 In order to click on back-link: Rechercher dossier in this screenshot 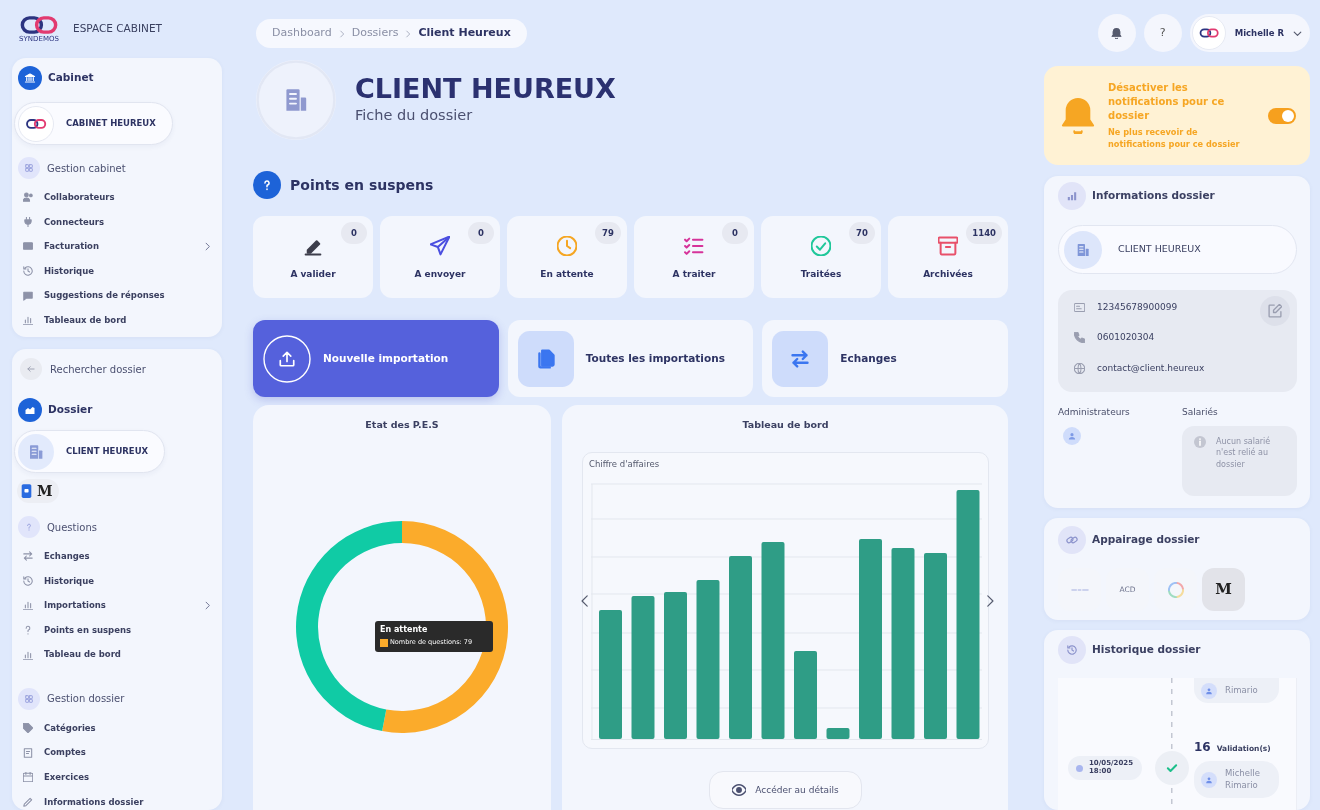, I will do `click(117, 369)`.